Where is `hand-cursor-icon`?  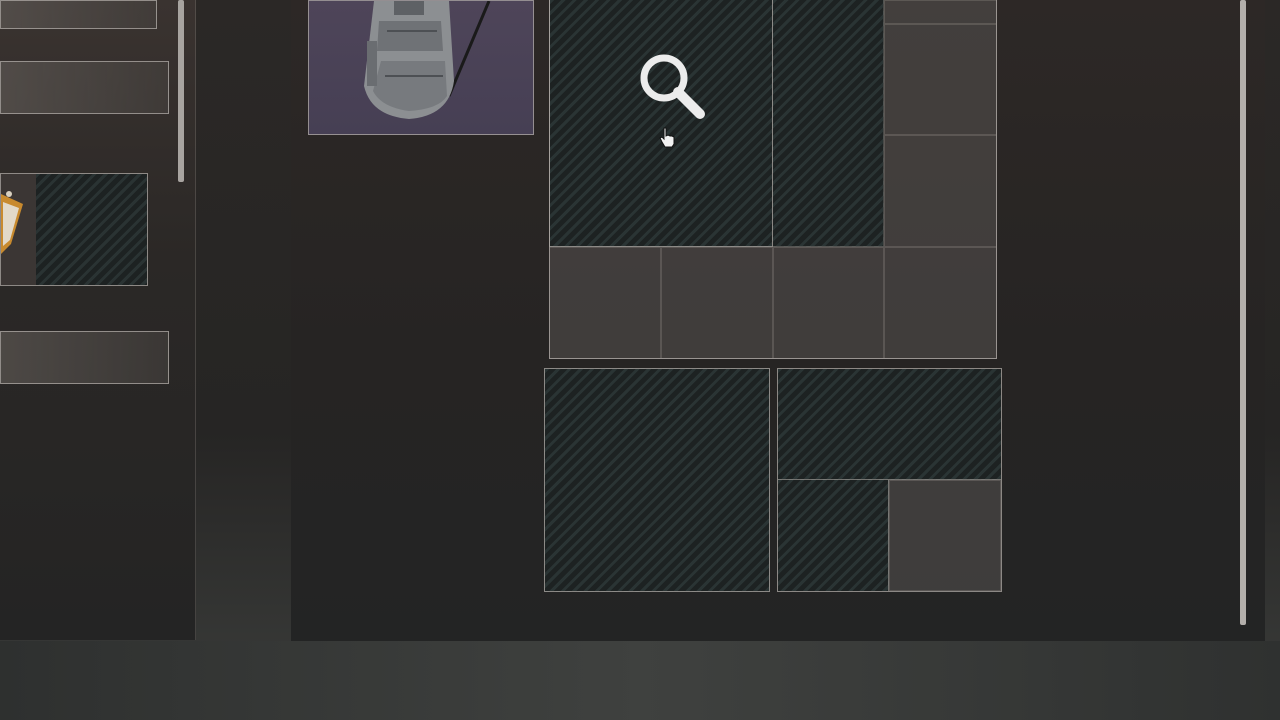 hand-cursor-icon is located at coordinates (667, 137).